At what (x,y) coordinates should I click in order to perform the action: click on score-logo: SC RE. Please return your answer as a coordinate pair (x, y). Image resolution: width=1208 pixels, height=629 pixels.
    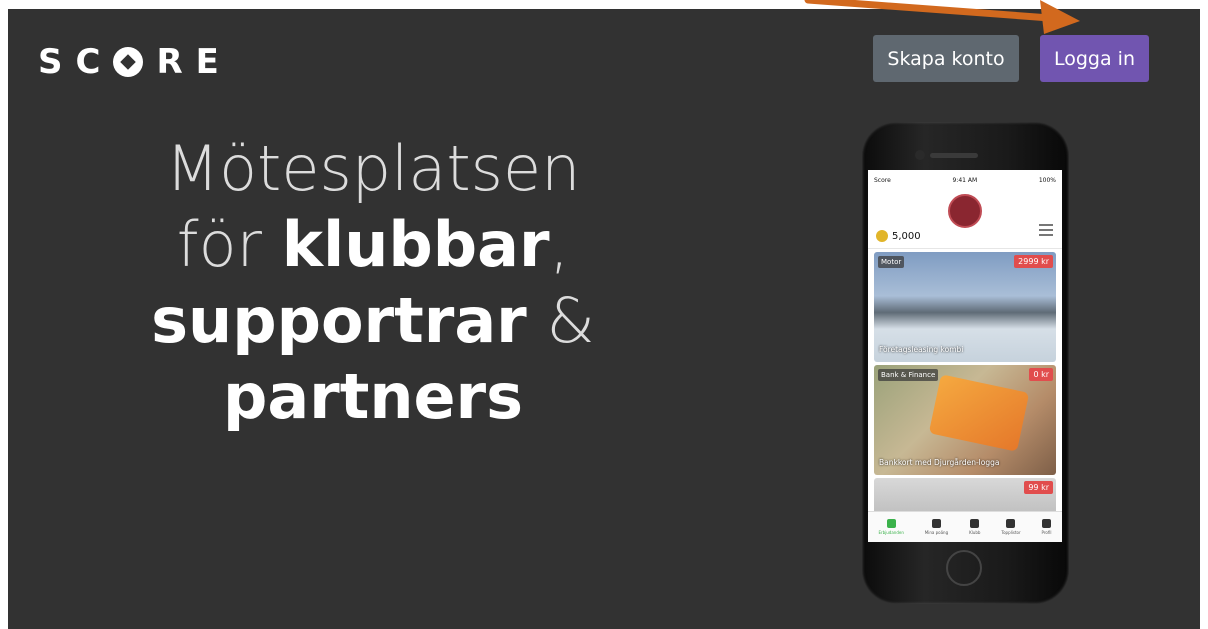
    Looking at the image, I should click on (135, 62).